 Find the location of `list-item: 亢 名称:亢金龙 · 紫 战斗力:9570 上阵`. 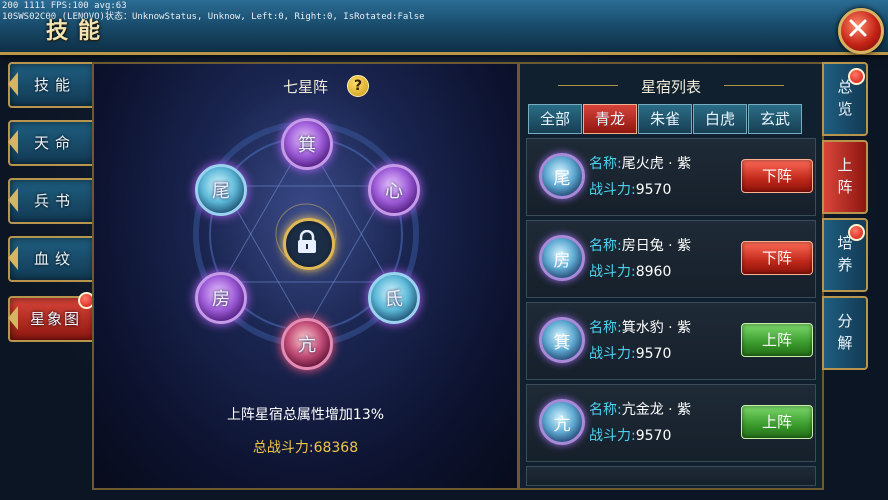

list-item: 亢 名称:亢金龙 · 紫 战斗力:9570 上阵 is located at coordinates (671, 423).